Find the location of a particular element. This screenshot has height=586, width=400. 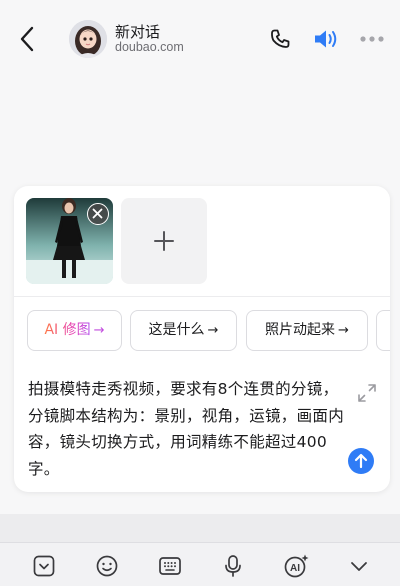

input-toolbar: AI is located at coordinates (200, 564).